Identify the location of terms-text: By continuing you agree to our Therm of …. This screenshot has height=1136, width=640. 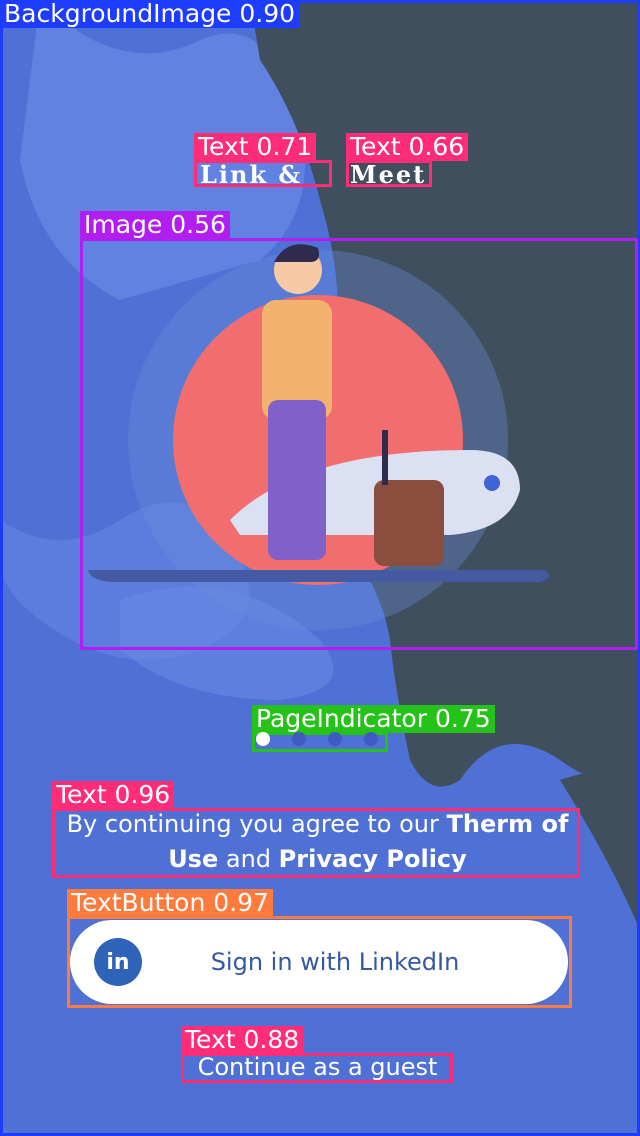
(317, 842).